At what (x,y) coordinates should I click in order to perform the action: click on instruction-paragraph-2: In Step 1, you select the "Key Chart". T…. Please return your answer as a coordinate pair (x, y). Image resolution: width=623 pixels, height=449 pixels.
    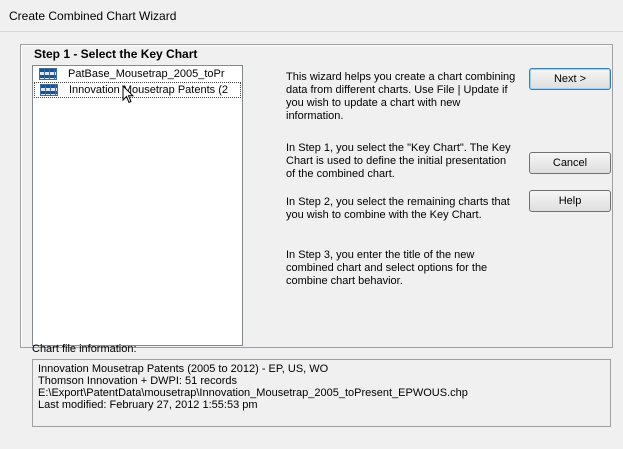
    Looking at the image, I should click on (398, 161).